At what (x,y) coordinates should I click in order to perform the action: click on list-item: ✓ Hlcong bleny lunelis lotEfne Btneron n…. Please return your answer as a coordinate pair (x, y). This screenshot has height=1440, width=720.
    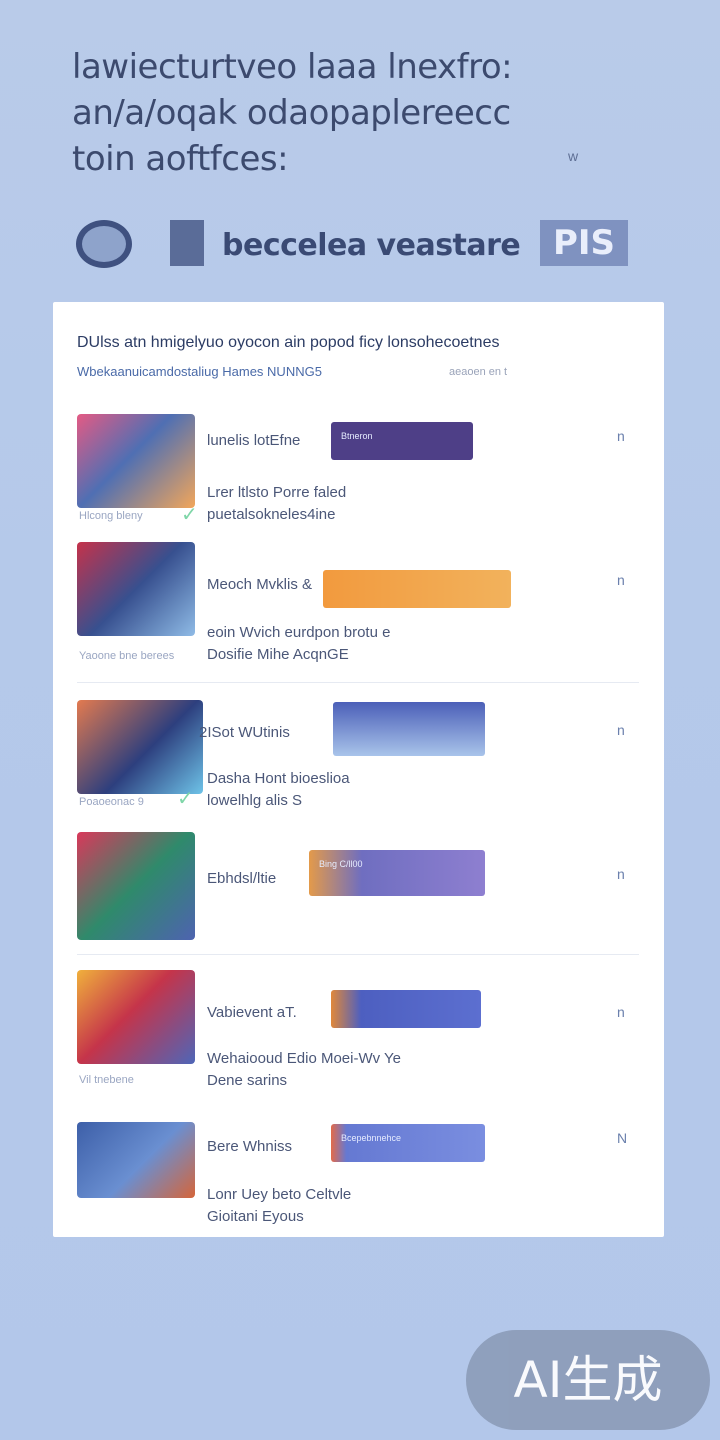
    Looking at the image, I should click on (359, 474).